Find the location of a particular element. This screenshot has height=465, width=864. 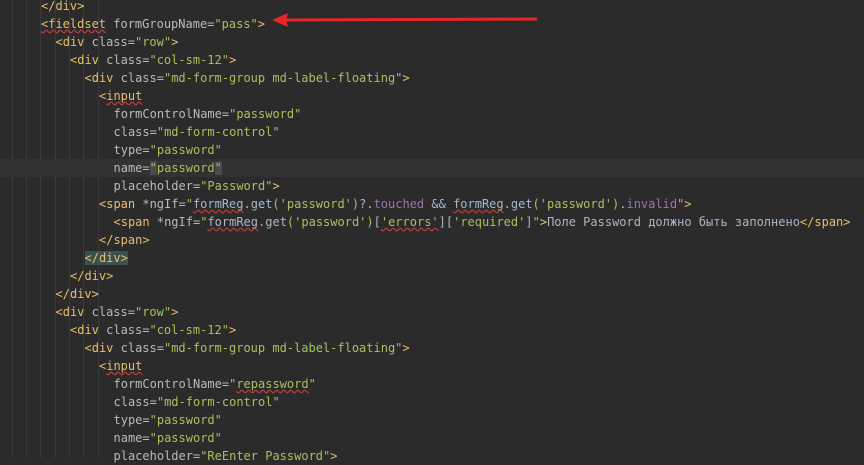

code-token: && is located at coordinates (439, 204).